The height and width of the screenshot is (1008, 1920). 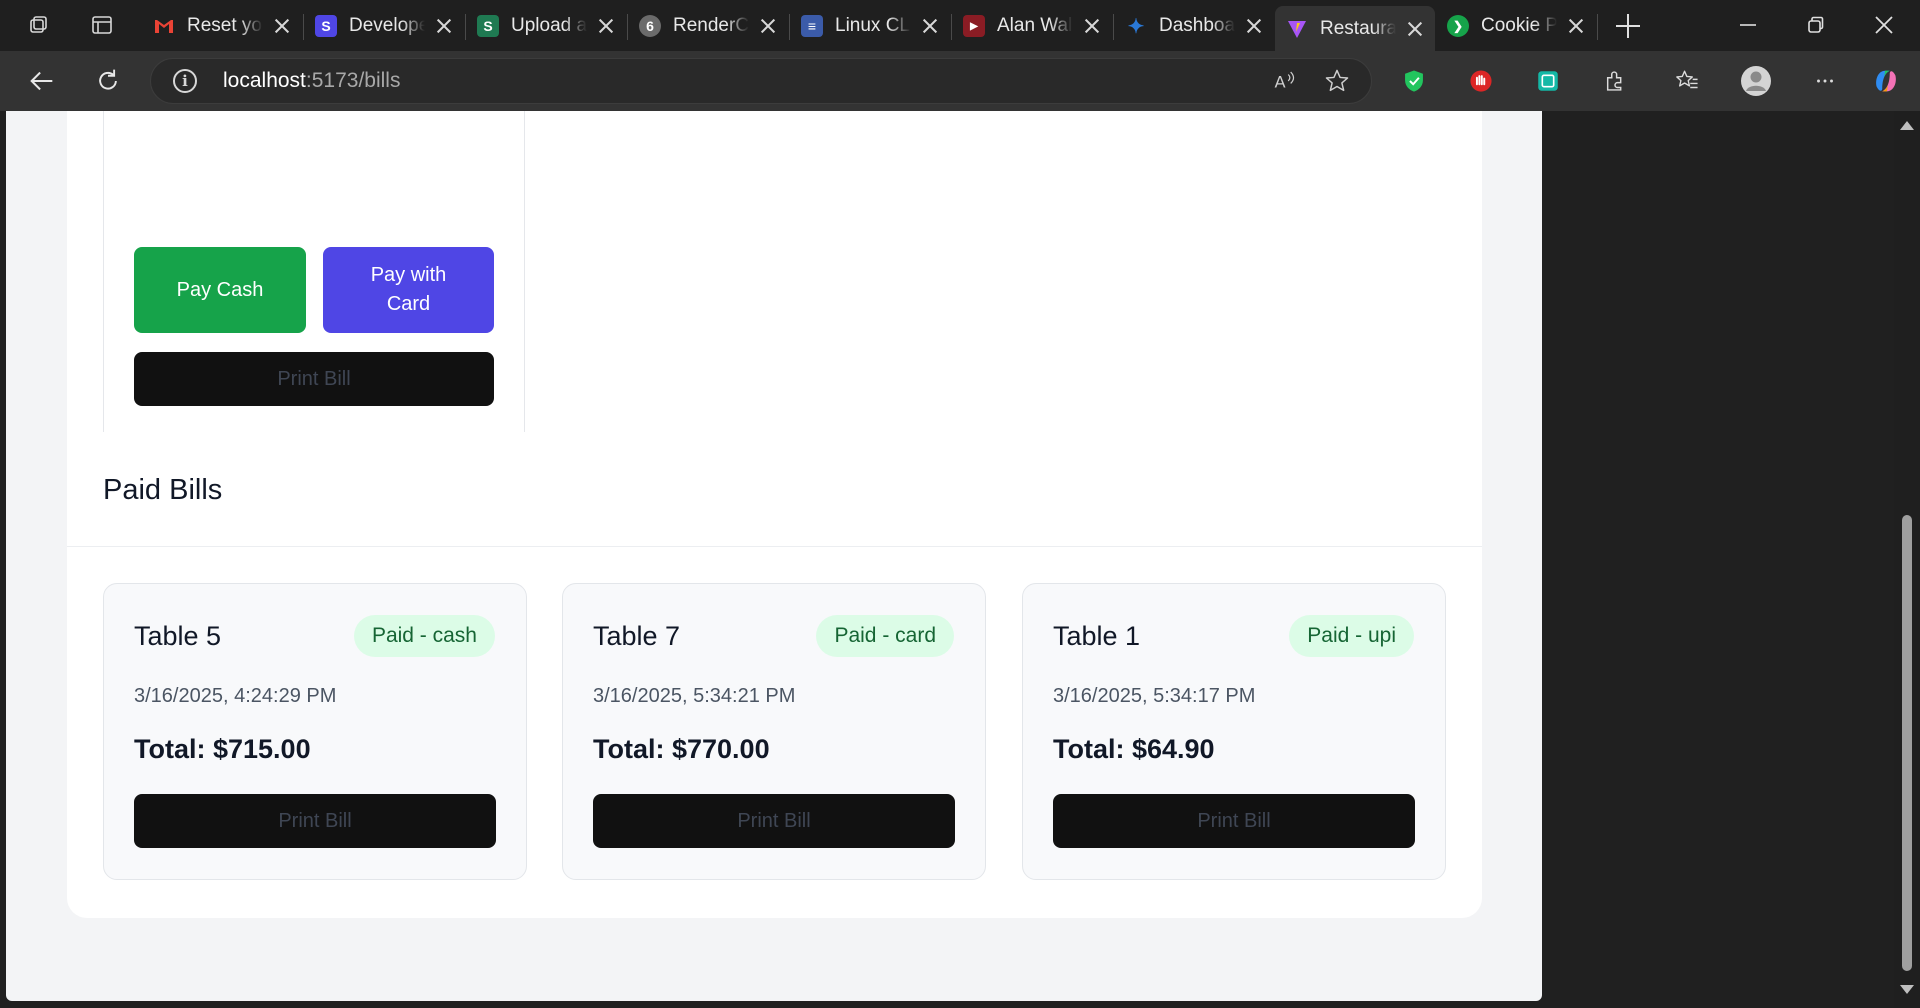 I want to click on window-bottom-edge, so click(x=774, y=1004).